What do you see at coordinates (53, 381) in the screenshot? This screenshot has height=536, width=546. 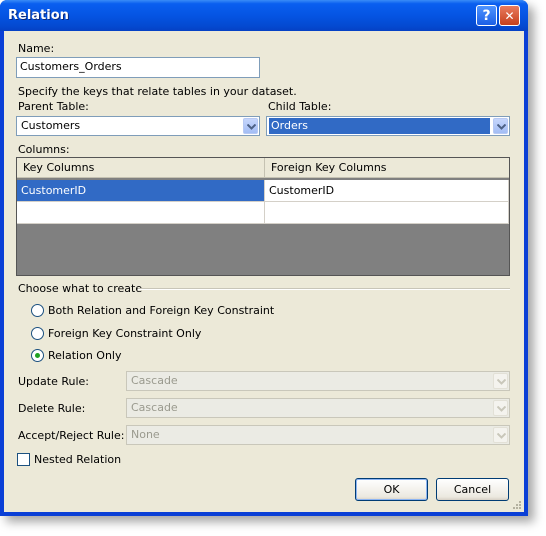 I see `update-rule-label: Update Rule:` at bounding box center [53, 381].